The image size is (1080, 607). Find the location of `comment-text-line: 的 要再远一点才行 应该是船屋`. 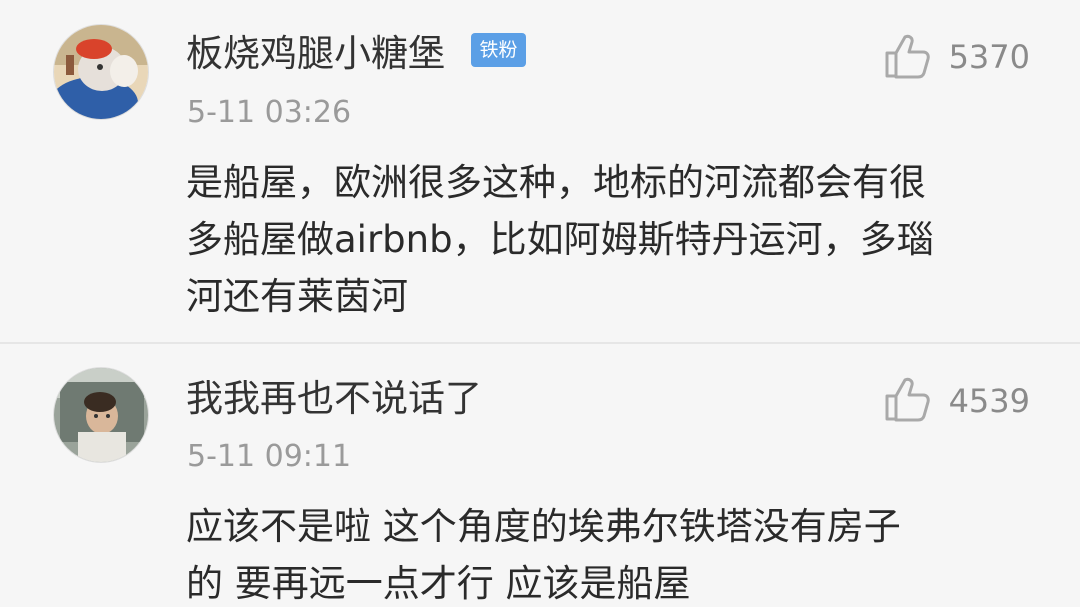

comment-text-line: 的 要再远一点才行 应该是船屋 is located at coordinates (438, 583).